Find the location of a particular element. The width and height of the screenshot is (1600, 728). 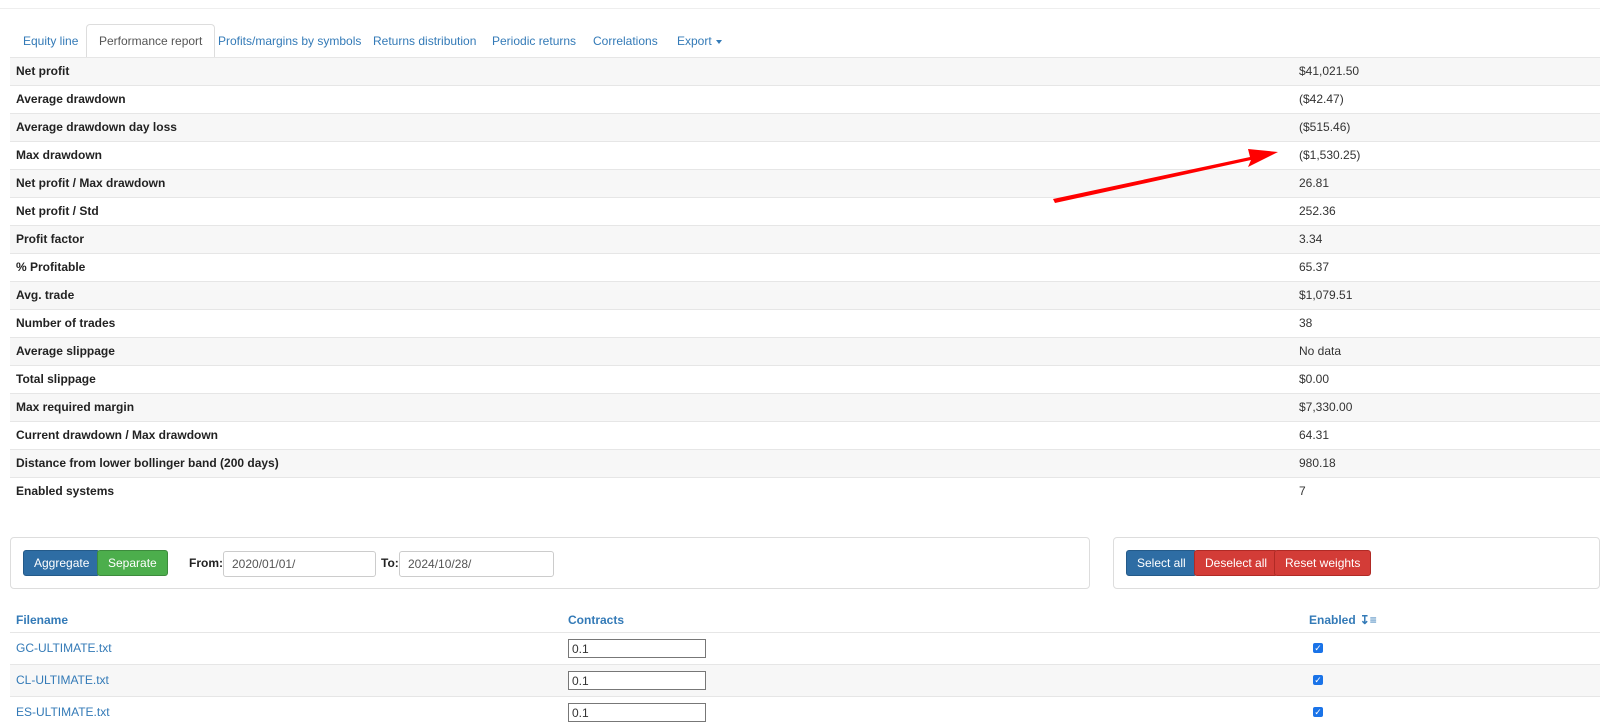

stat-label: Average drawdown day loss is located at coordinates (96, 127).